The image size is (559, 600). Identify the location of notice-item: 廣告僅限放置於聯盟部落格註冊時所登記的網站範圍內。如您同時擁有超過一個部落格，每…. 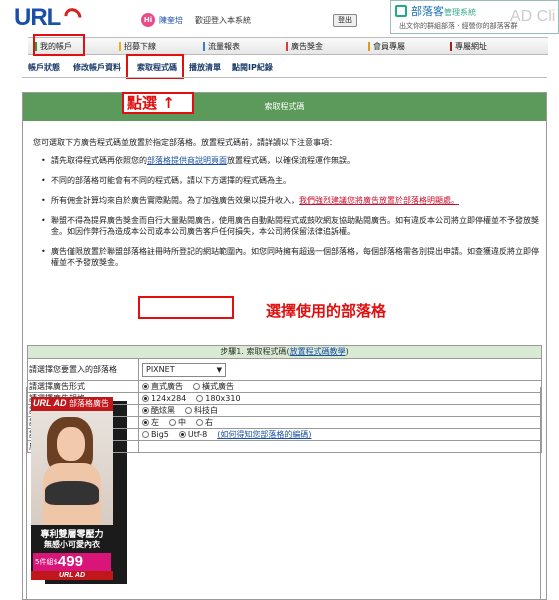
(291, 257).